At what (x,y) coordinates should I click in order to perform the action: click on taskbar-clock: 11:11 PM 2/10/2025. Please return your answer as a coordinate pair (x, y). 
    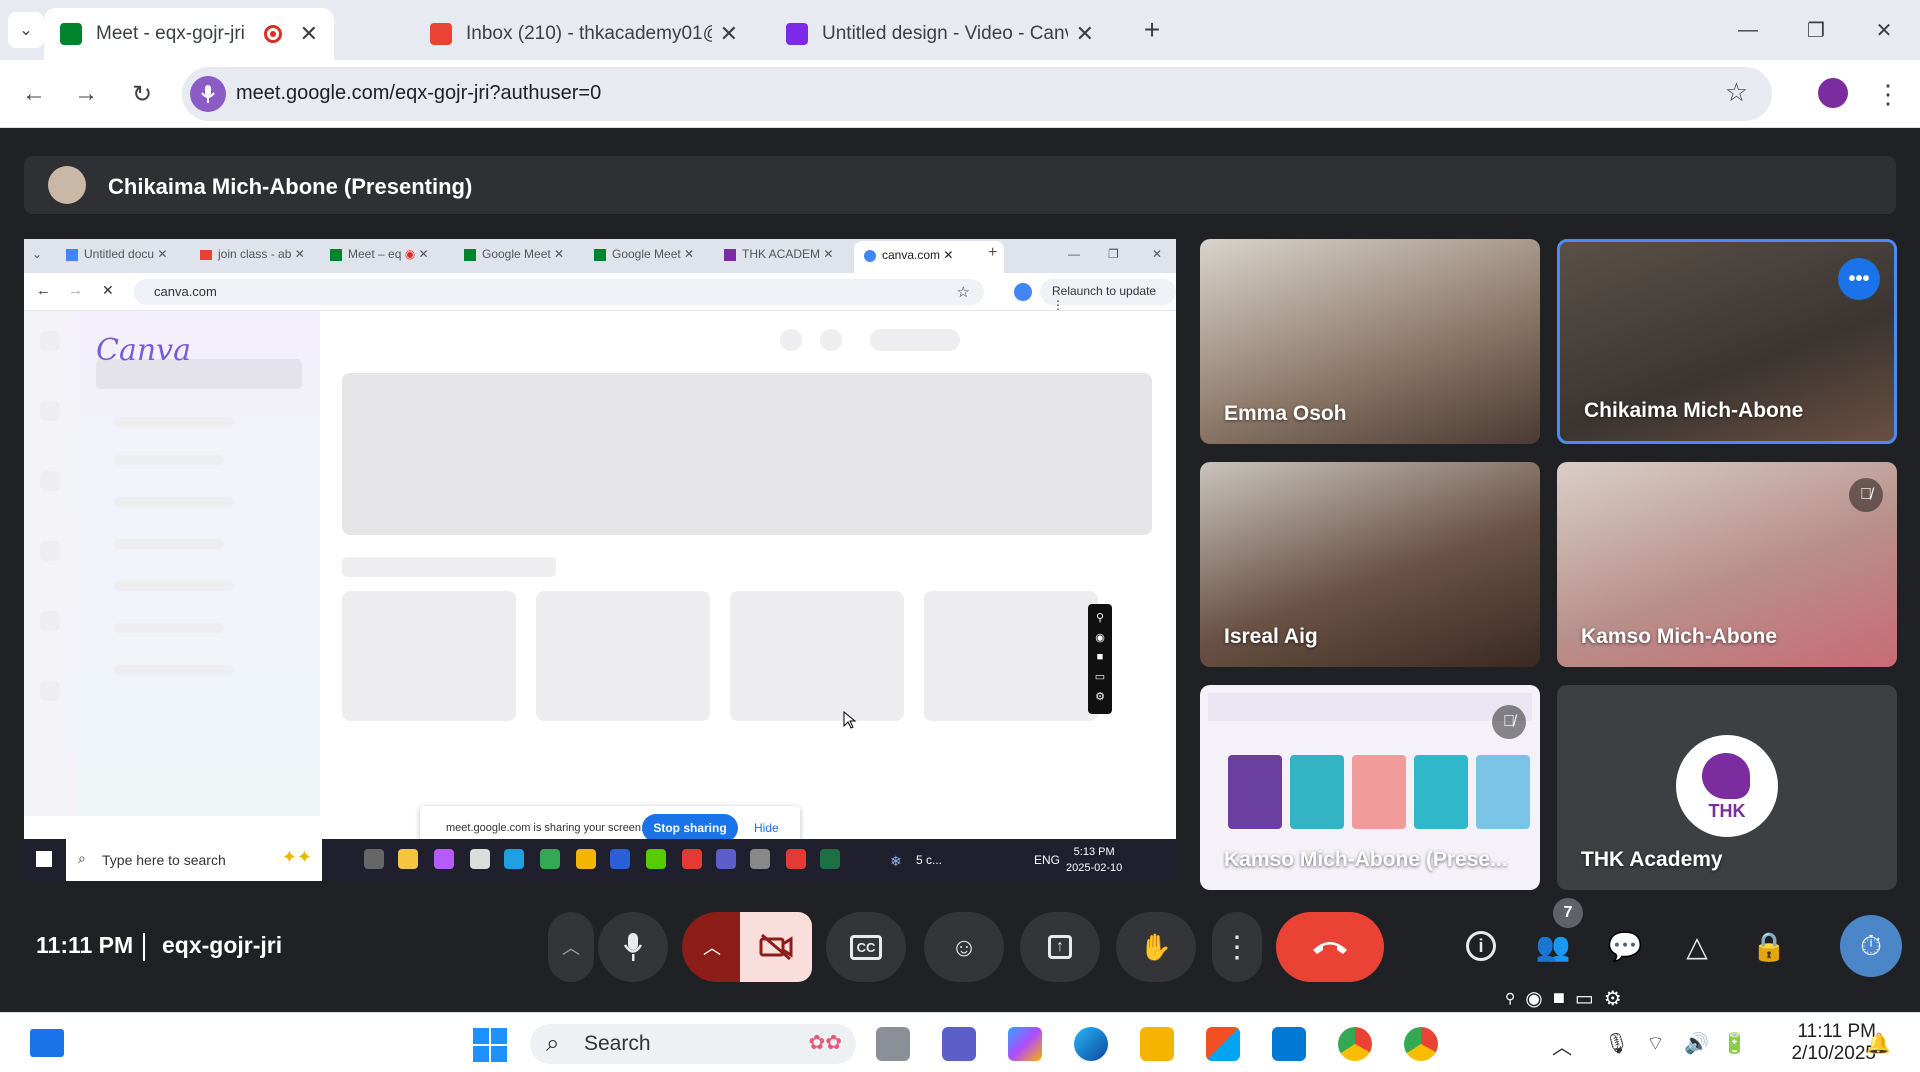
    Looking at the image, I should click on (1821, 1043).